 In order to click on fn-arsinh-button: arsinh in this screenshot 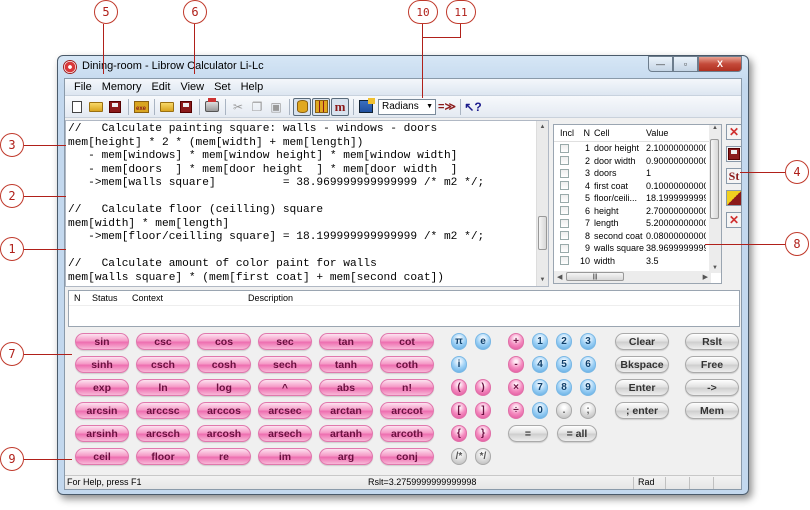, I will do `click(102, 433)`.